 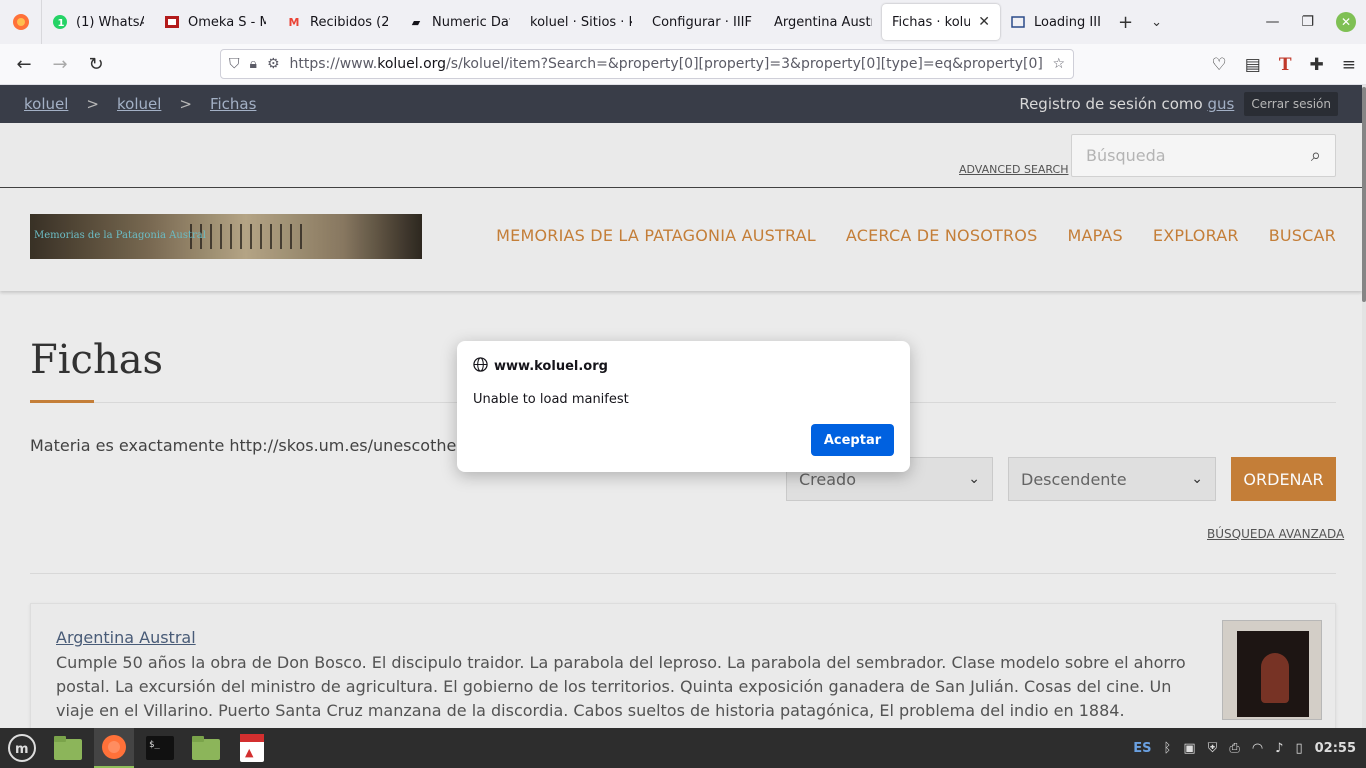 I want to click on tab-label: Configurar · IIIF S, so click(x=703, y=22).